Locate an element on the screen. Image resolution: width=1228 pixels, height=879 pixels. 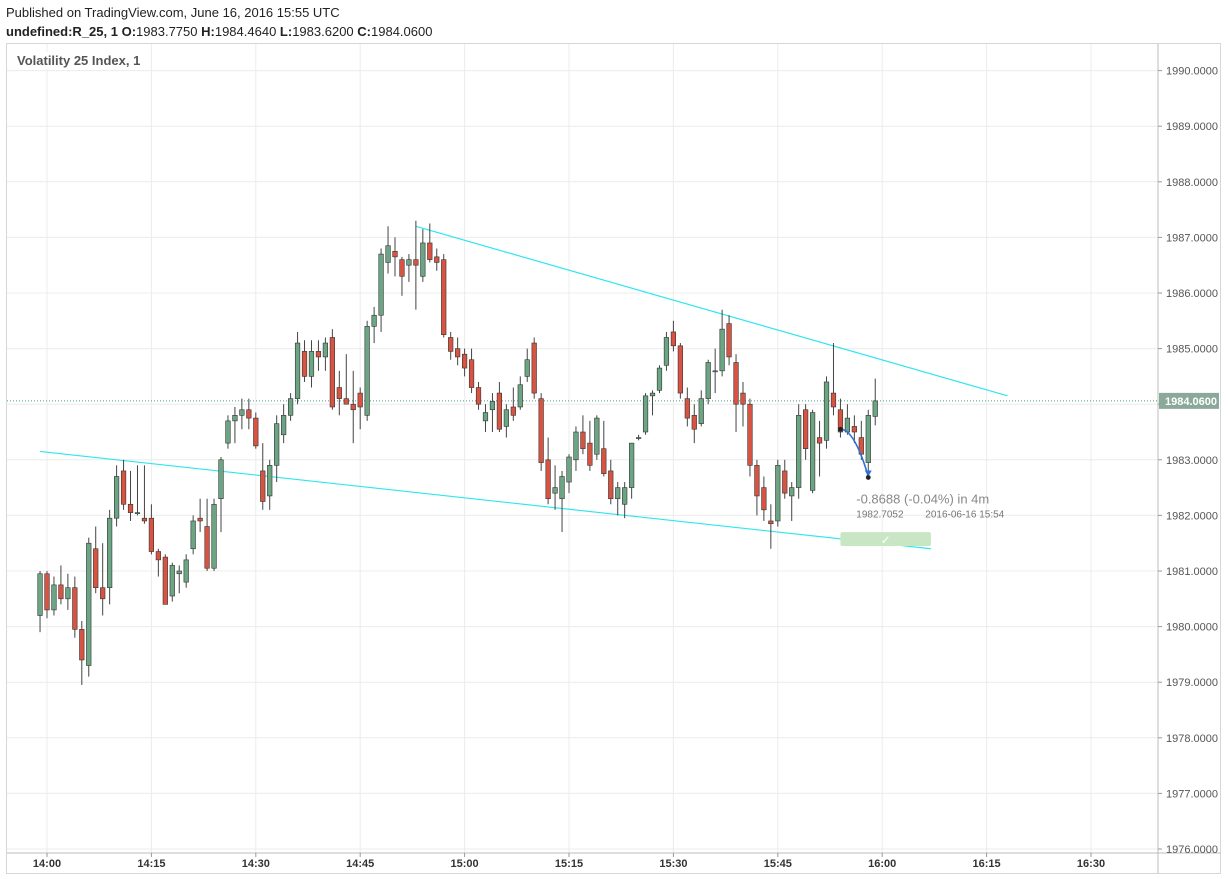
y-tick-label: 1978.0000 is located at coordinates (1192, 739).